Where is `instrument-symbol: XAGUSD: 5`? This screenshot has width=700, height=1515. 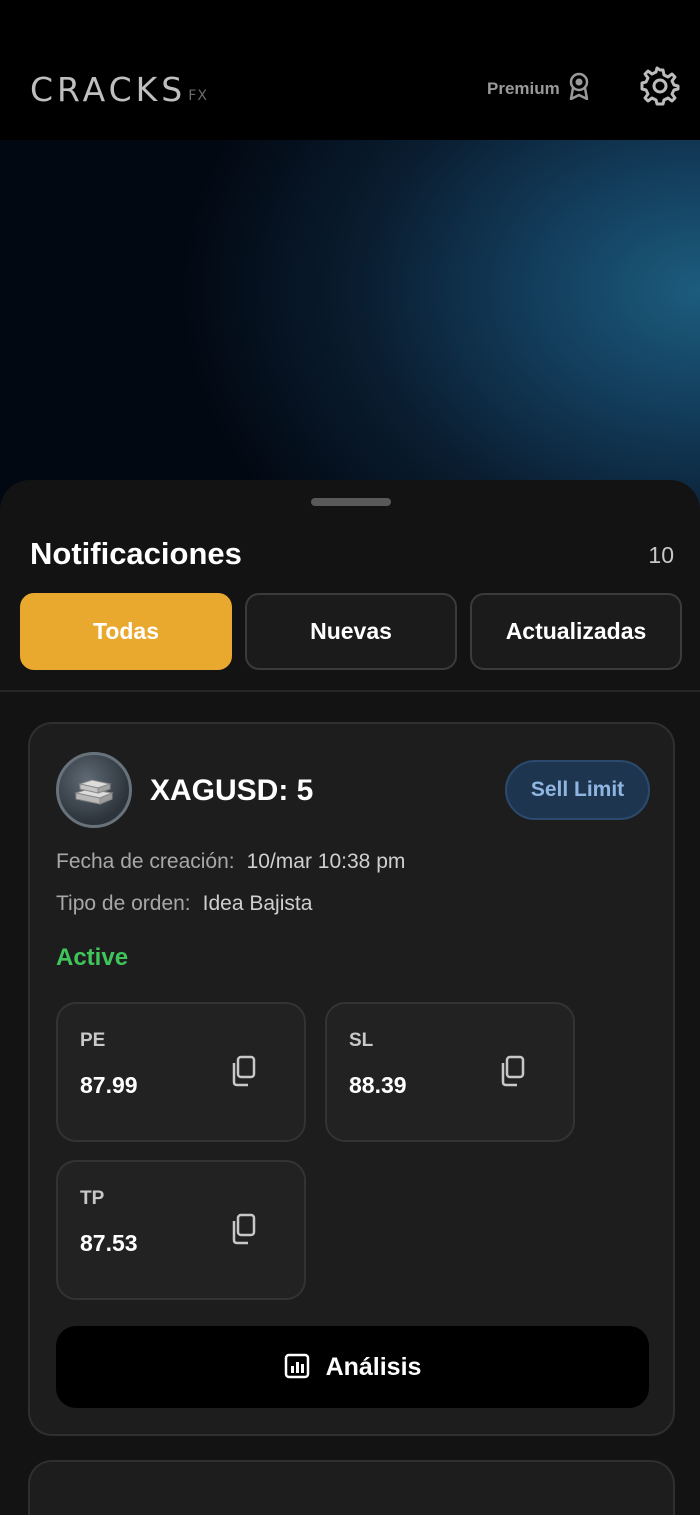
instrument-symbol: XAGUSD: 5 is located at coordinates (232, 790).